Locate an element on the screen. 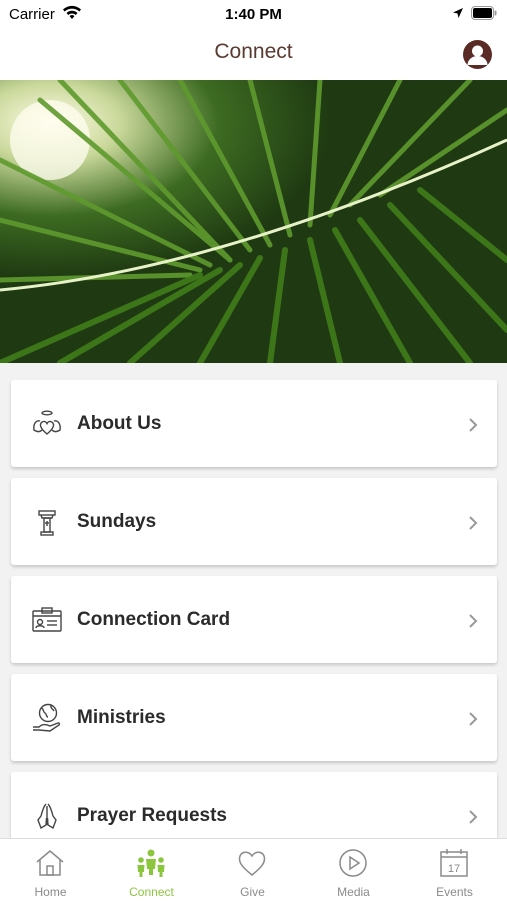 The image size is (507, 901). tab-label: Home is located at coordinates (50, 892).